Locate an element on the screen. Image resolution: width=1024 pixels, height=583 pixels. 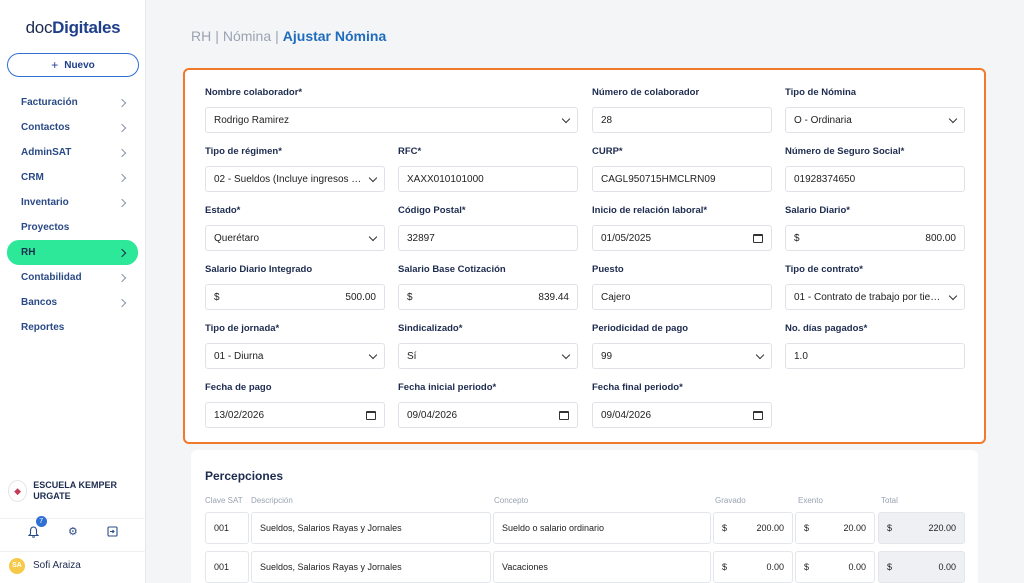
user-profile: SA Sofi Araiza is located at coordinates (73, 565).